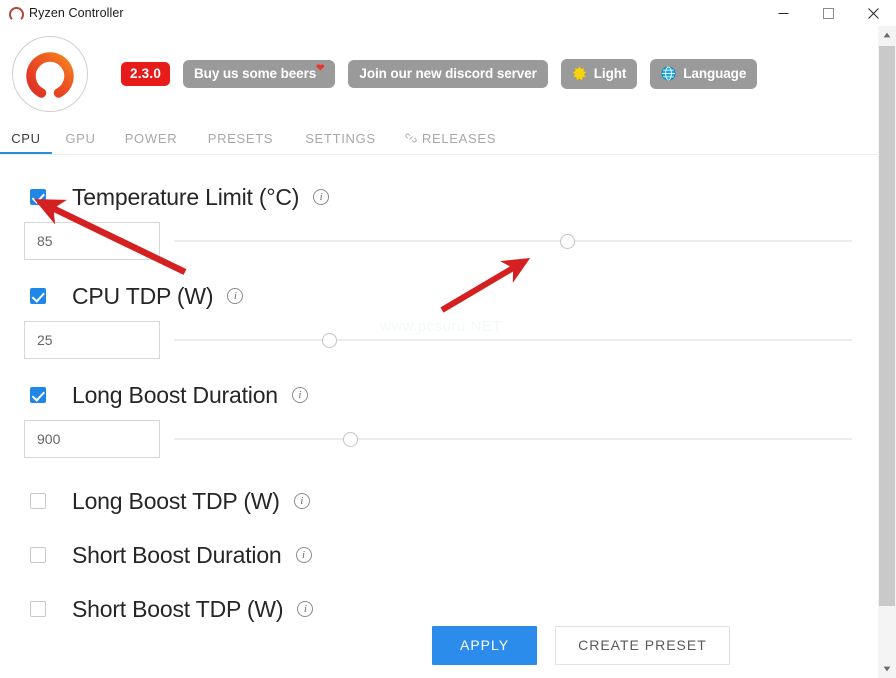  I want to click on heart-icon: ❤, so click(320, 68).